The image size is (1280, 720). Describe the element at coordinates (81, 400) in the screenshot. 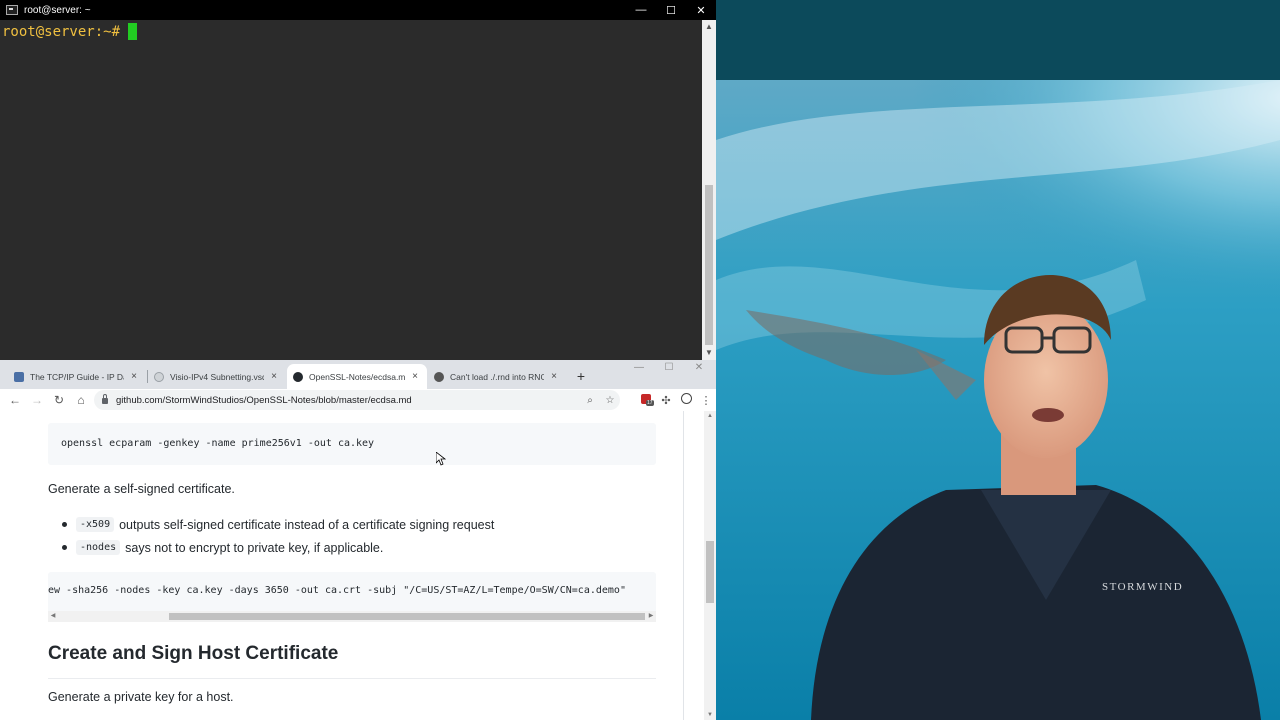

I see `home-icon: ⌂` at that location.